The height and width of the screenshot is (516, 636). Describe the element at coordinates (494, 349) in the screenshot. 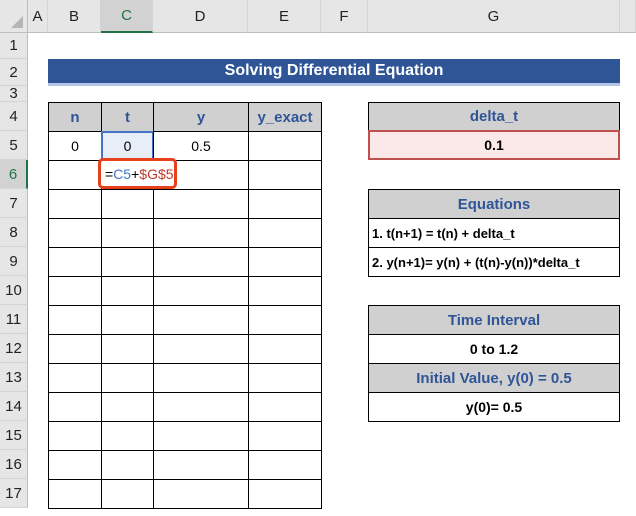

I see `time-interval-cell: 0 to 1.2` at that location.